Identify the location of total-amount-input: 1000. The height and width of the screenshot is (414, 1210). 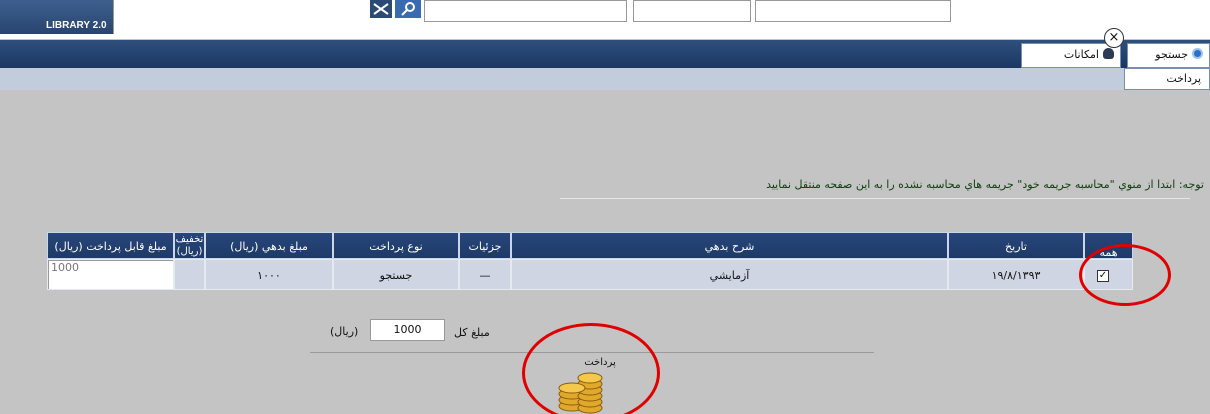
(407, 330).